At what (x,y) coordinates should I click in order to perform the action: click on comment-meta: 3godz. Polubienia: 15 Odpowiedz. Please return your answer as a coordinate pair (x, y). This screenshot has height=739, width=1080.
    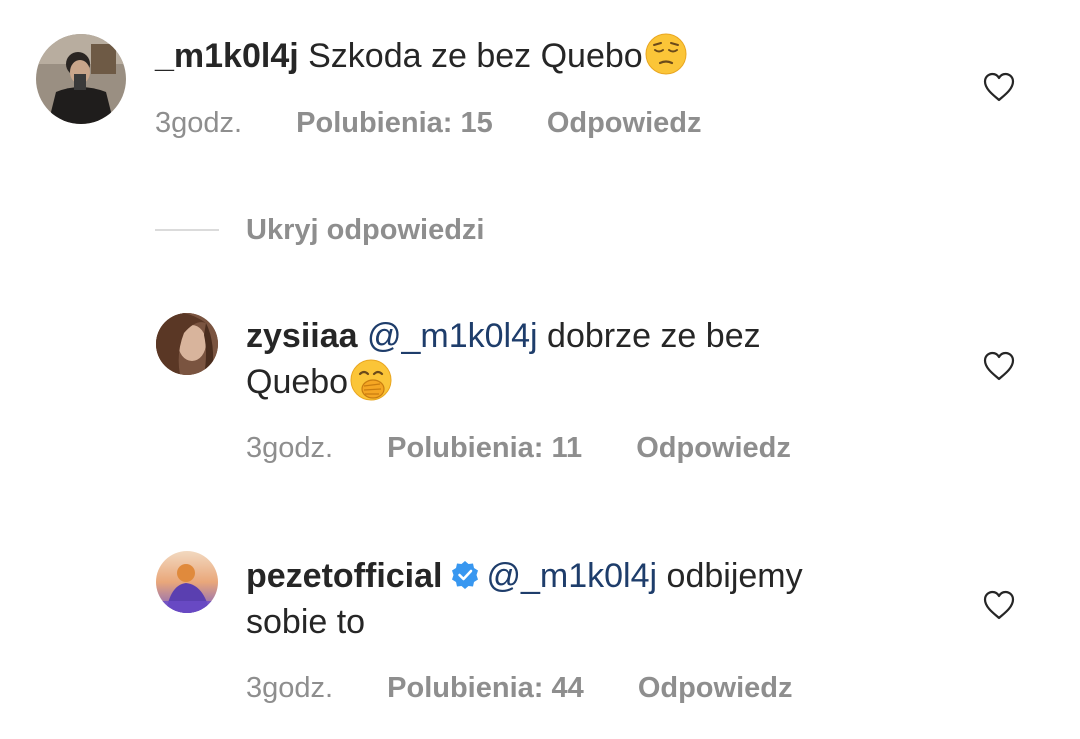
    Looking at the image, I should click on (428, 123).